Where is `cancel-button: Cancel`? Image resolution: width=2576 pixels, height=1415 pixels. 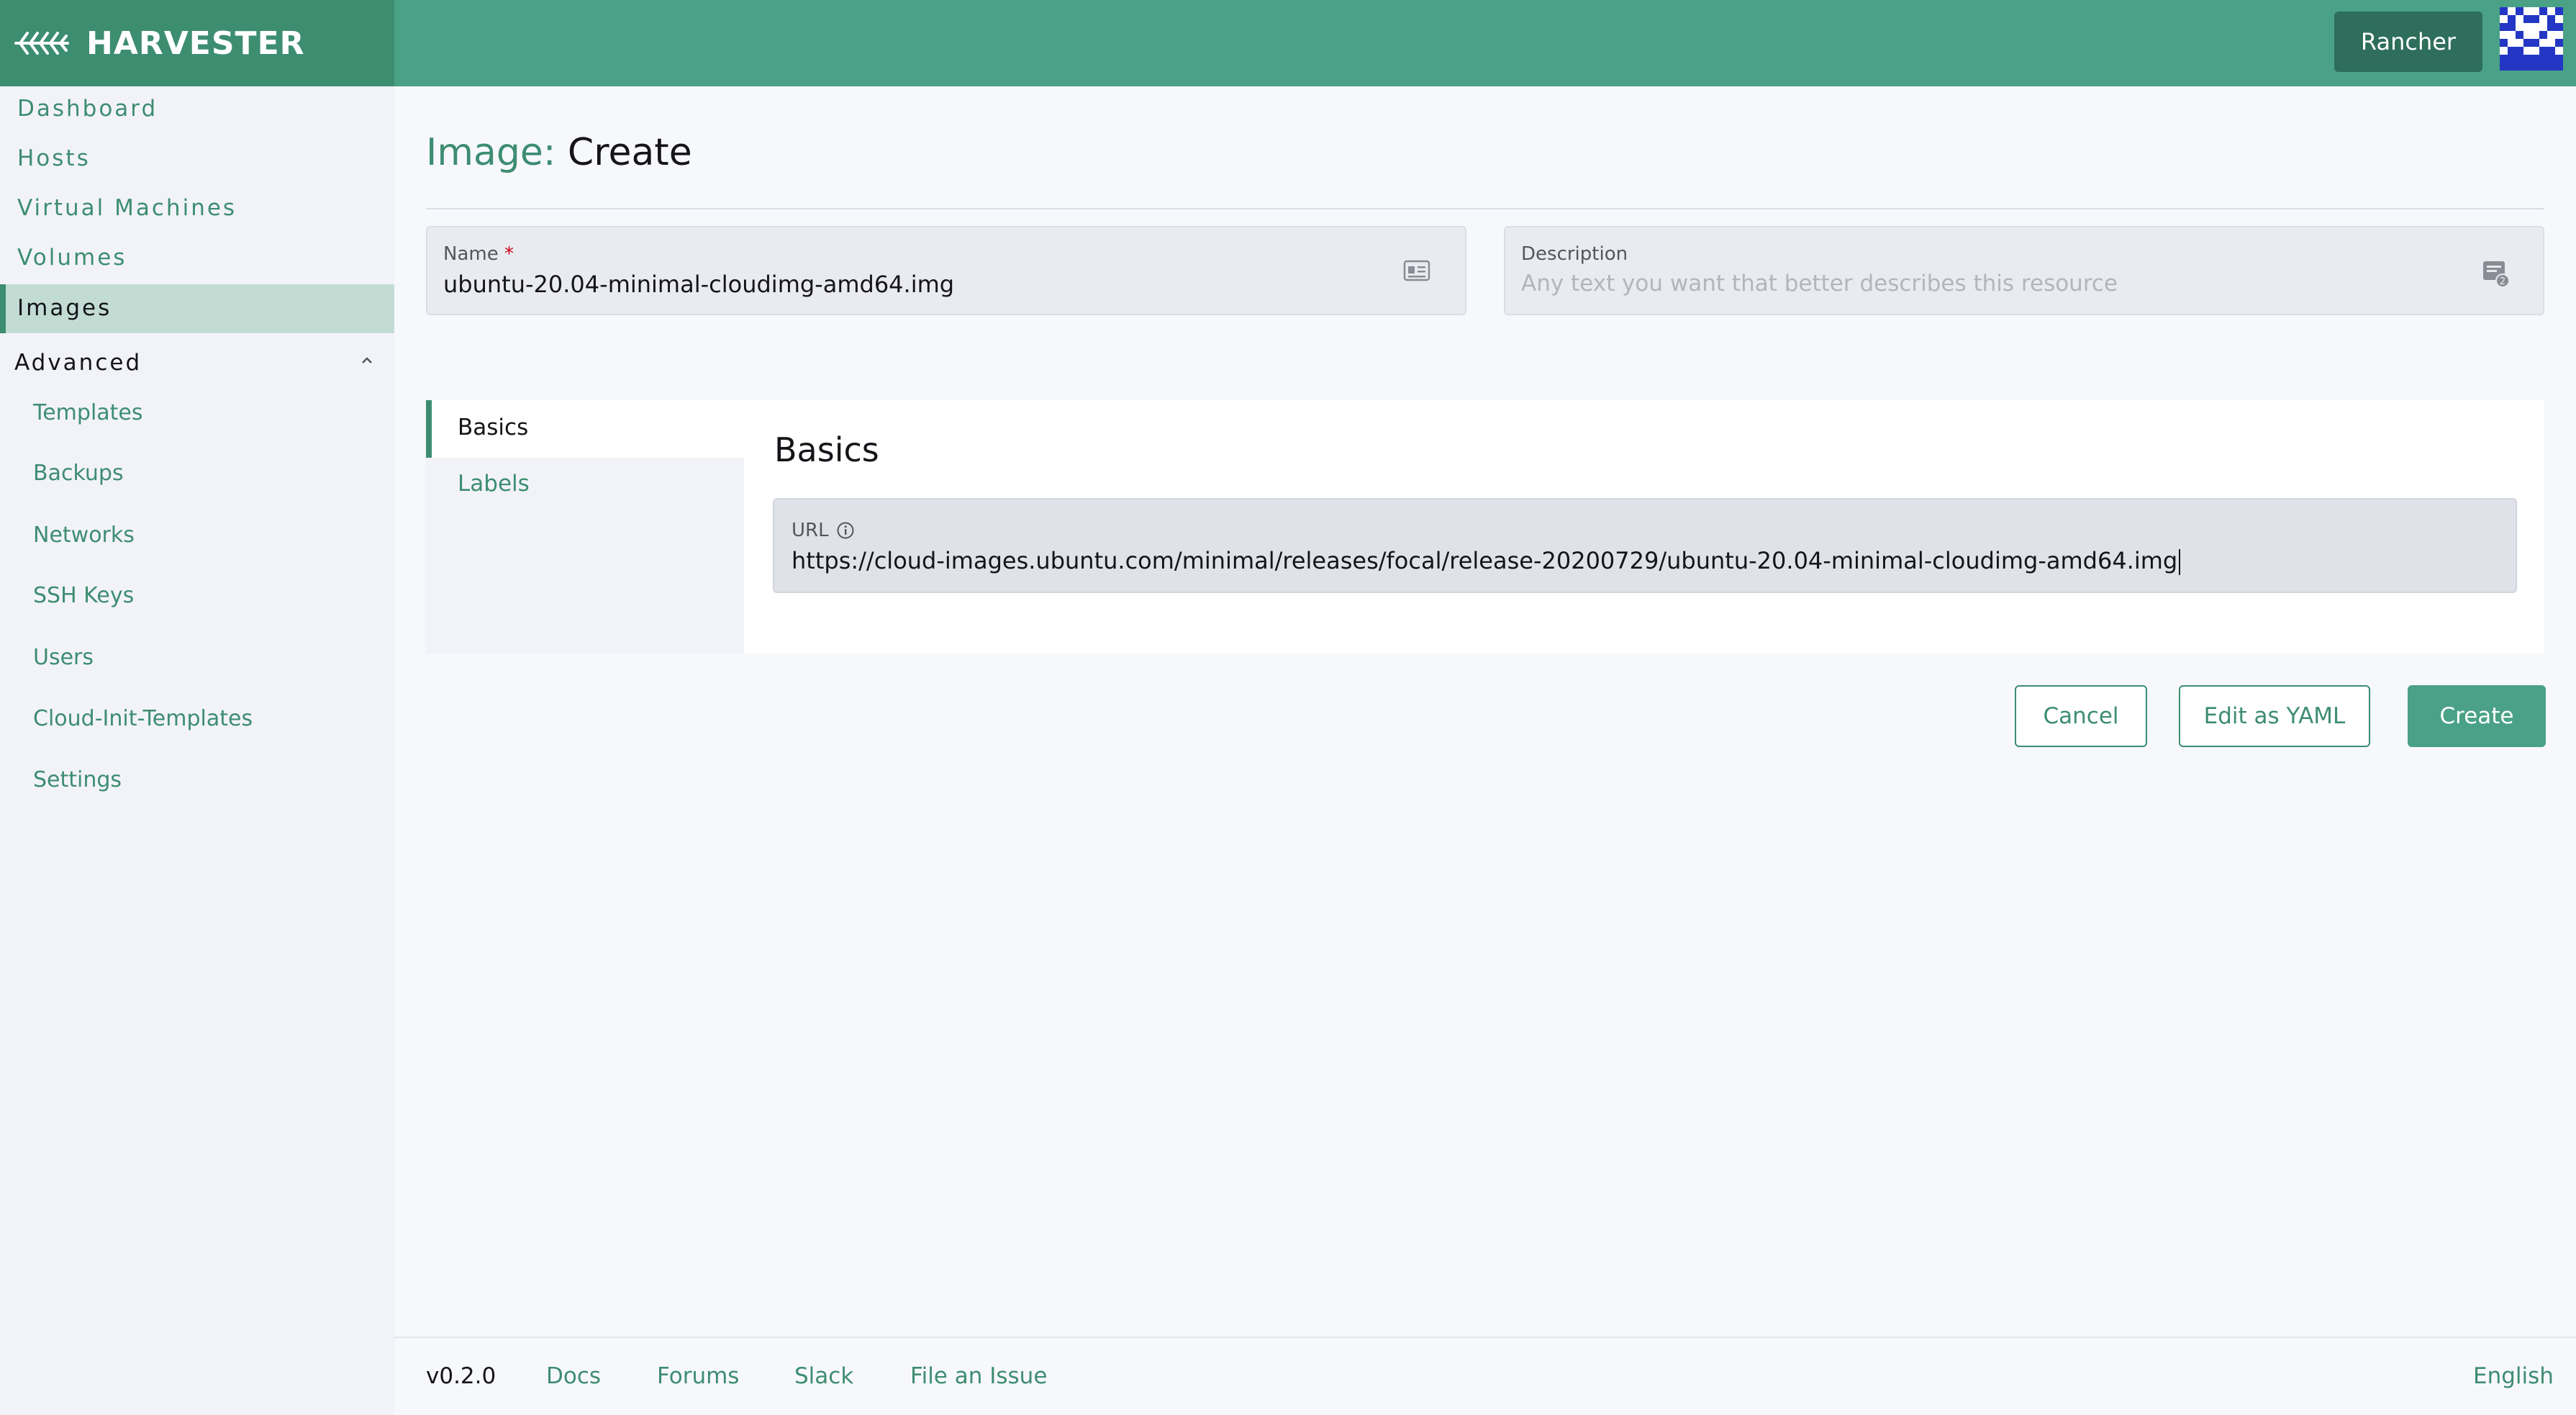
cancel-button: Cancel is located at coordinates (2081, 716).